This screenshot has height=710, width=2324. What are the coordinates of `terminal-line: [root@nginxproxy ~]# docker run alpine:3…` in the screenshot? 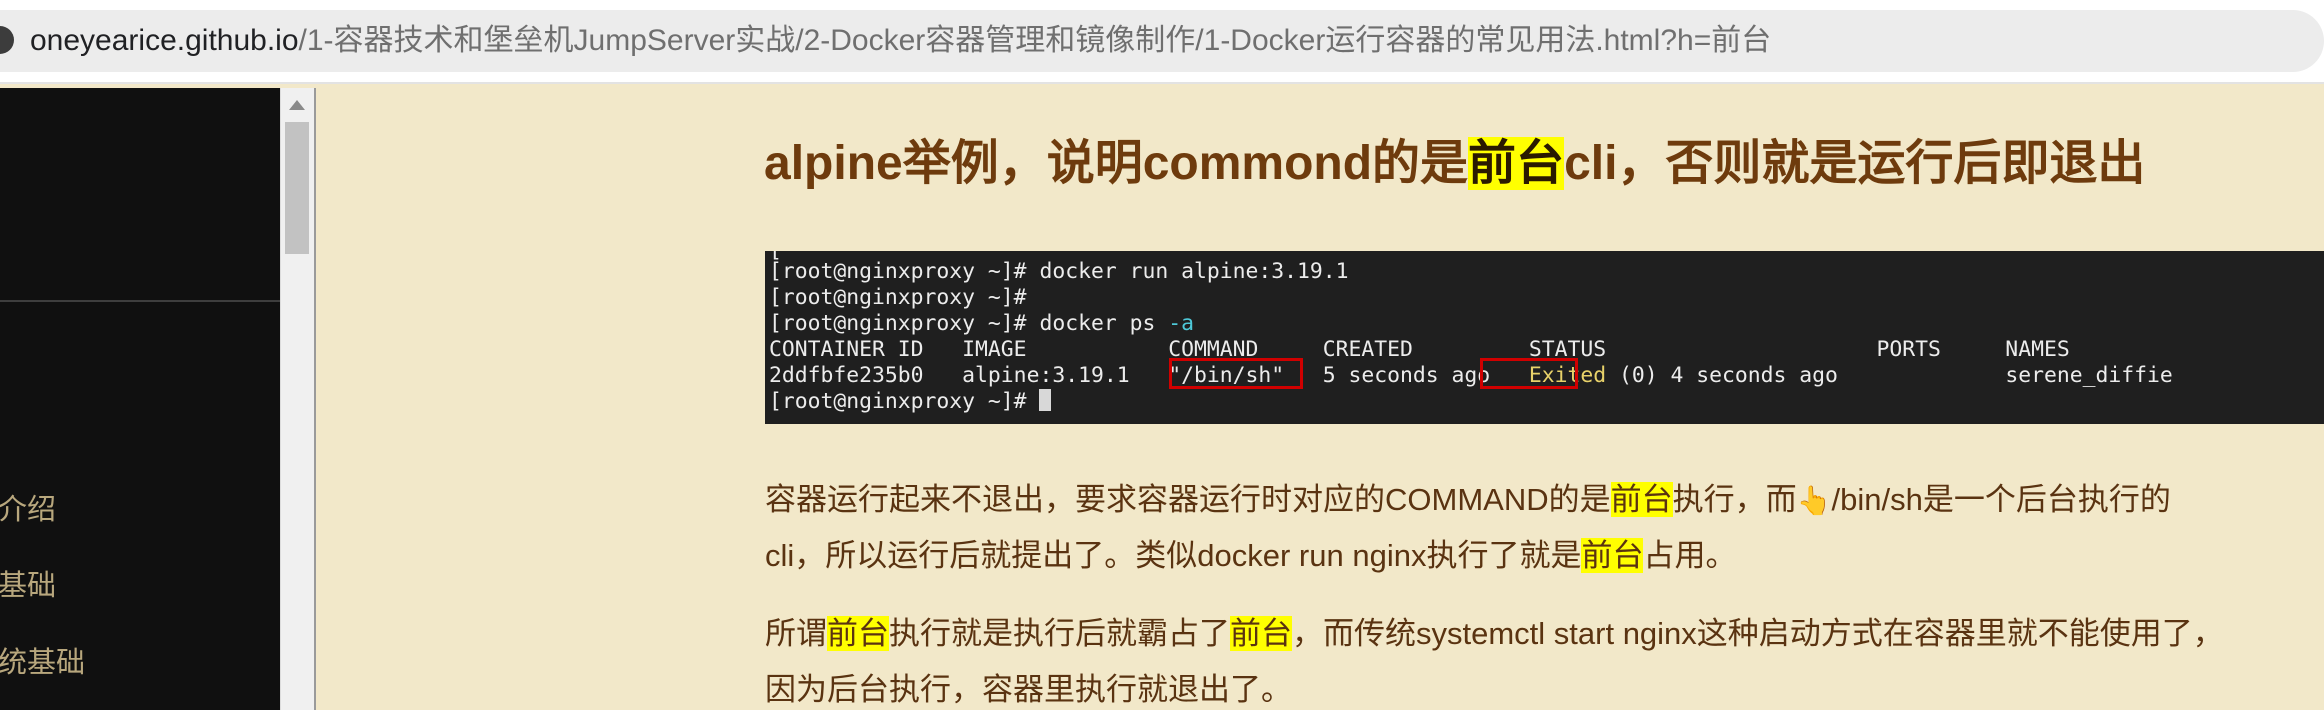 It's located at (1059, 271).